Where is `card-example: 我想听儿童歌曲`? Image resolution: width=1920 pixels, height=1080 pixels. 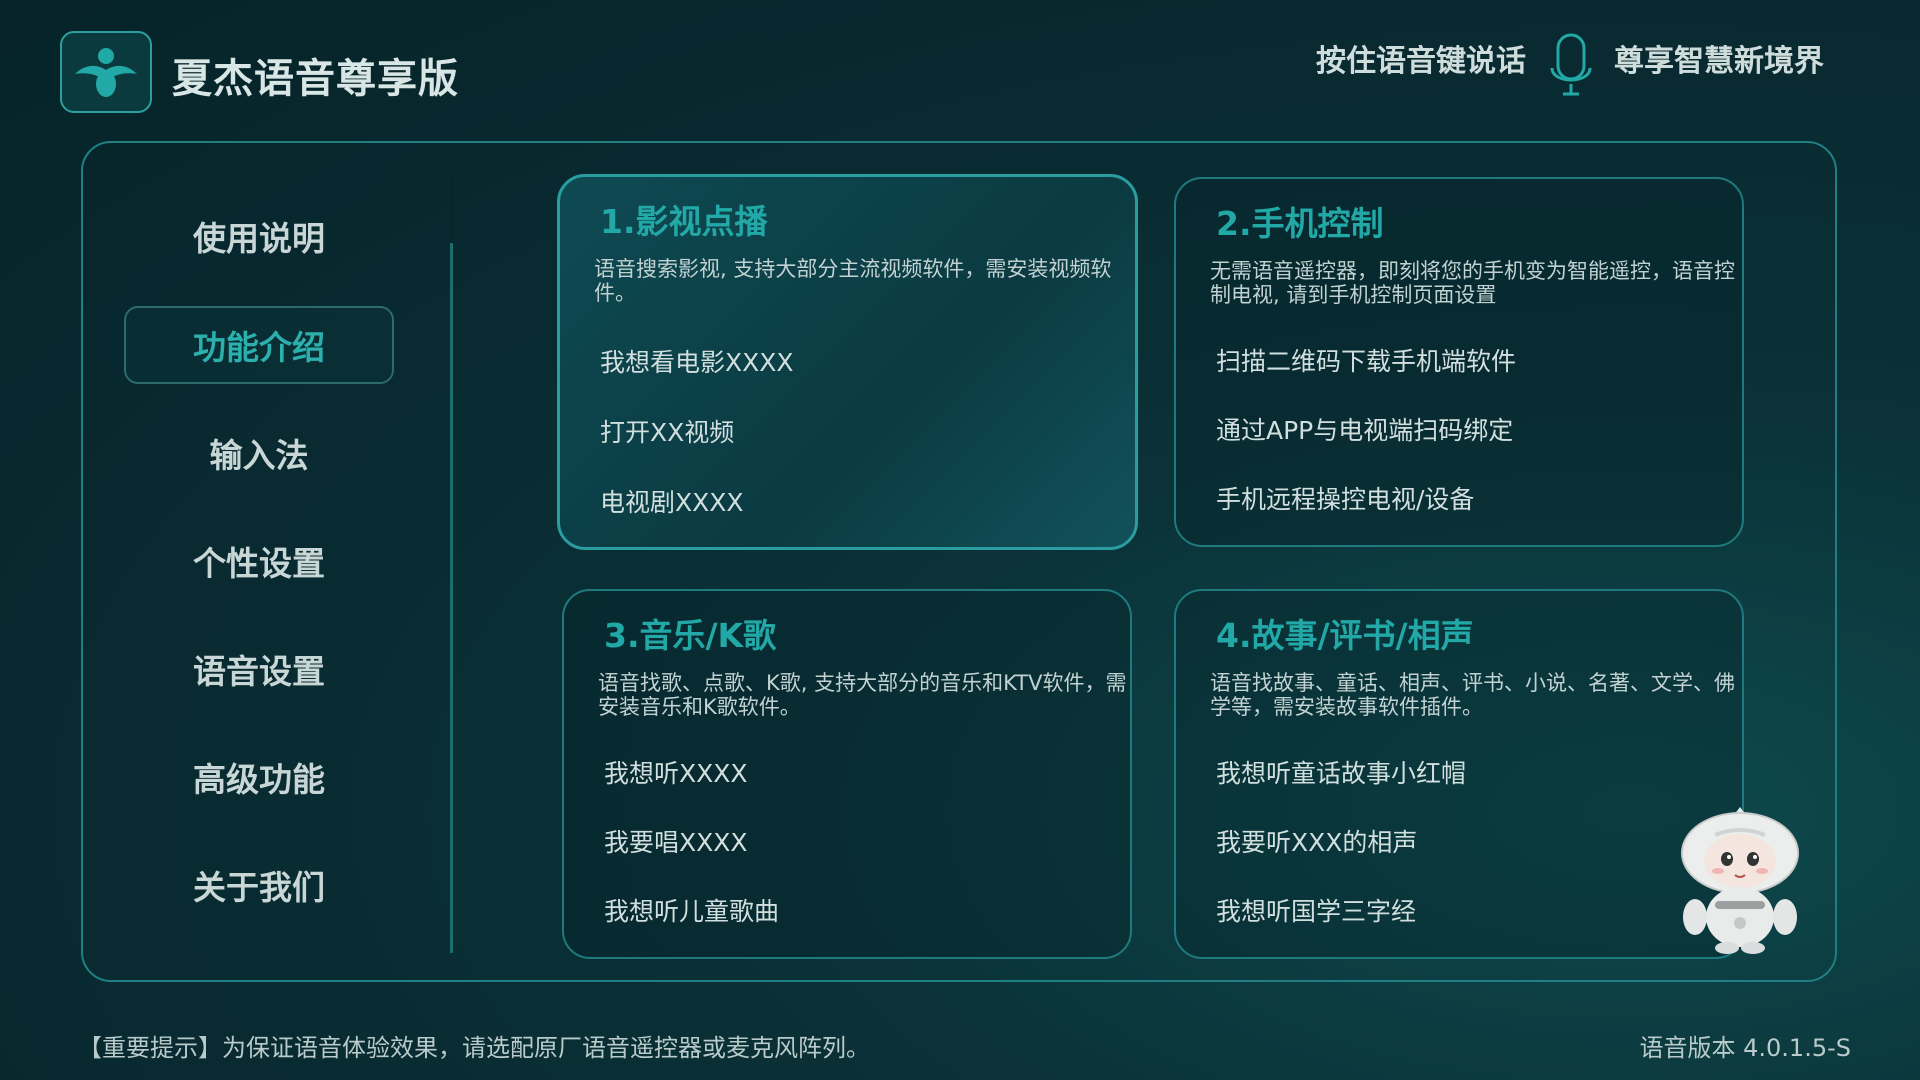
card-example: 我想听儿童歌曲 is located at coordinates (692, 911).